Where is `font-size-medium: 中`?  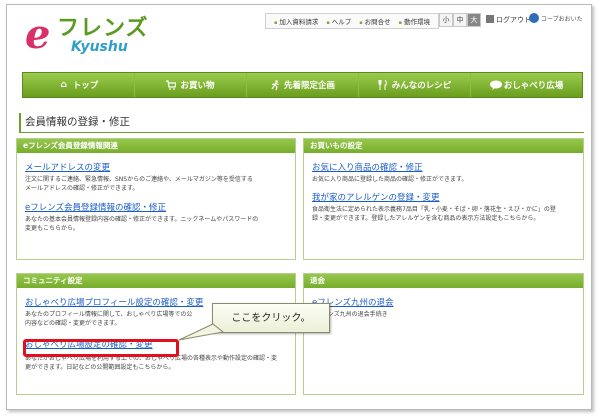
font-size-medium: 中 is located at coordinates (460, 20).